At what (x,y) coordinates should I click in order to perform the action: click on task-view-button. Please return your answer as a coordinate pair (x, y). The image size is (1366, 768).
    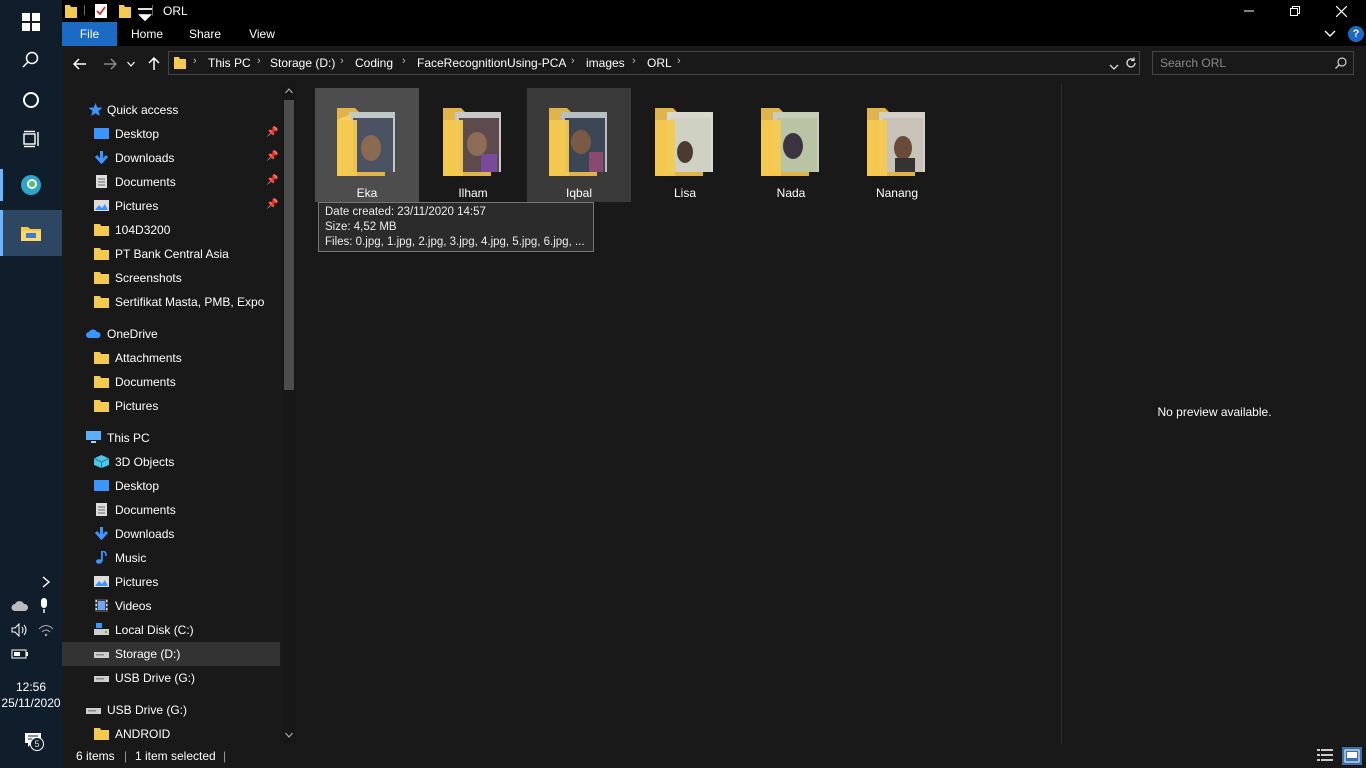
    Looking at the image, I should click on (31, 139).